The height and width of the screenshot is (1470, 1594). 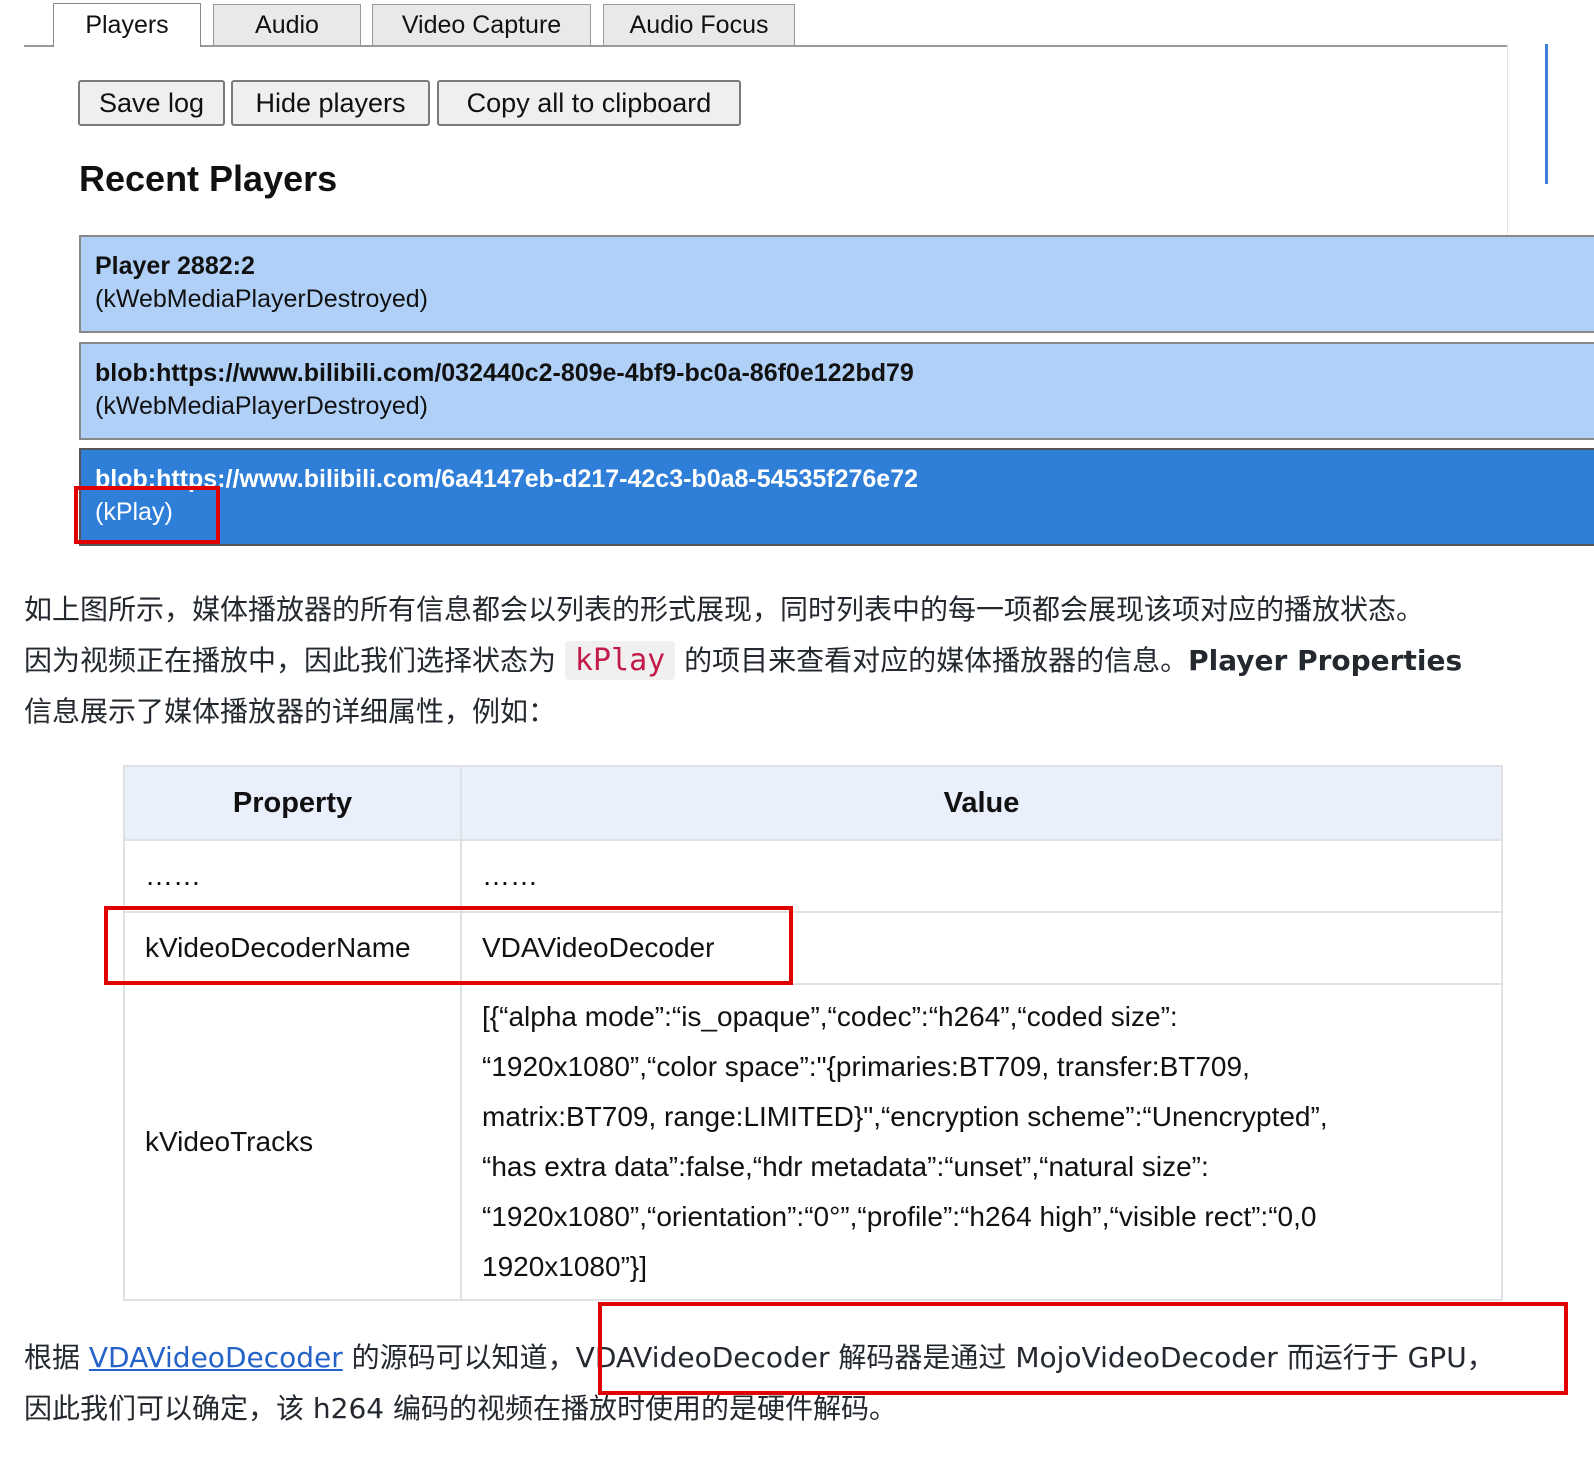 What do you see at coordinates (620, 660) in the screenshot?
I see `inline-code: kPlay` at bounding box center [620, 660].